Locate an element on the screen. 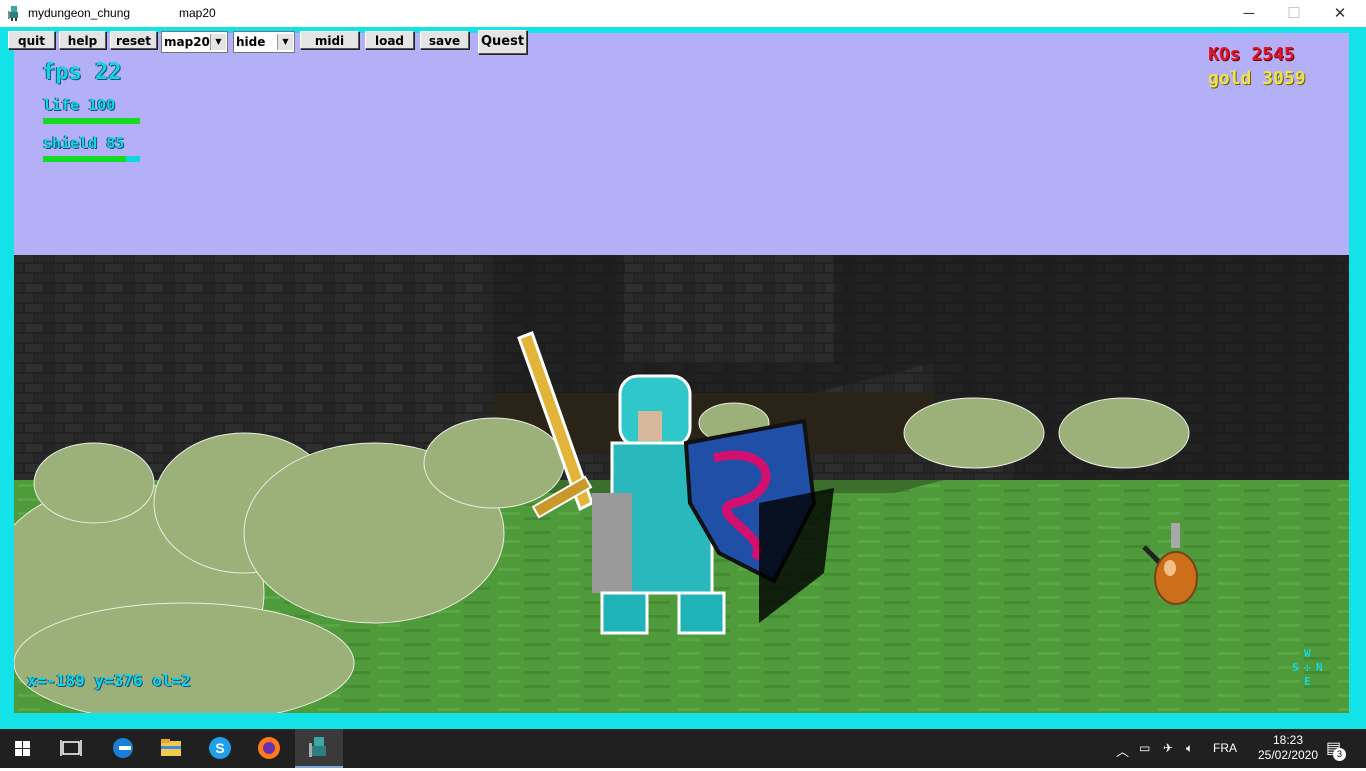 The height and width of the screenshot is (771, 1366). hide-select: hide ▼ is located at coordinates (264, 42).